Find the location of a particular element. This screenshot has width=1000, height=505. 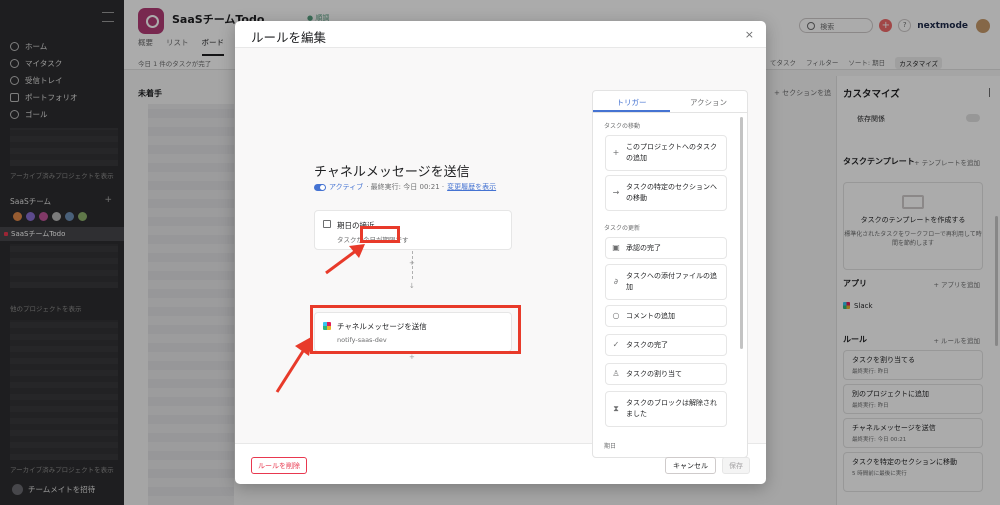

picker-item: ▣ 承認の完了 is located at coordinates (666, 248).